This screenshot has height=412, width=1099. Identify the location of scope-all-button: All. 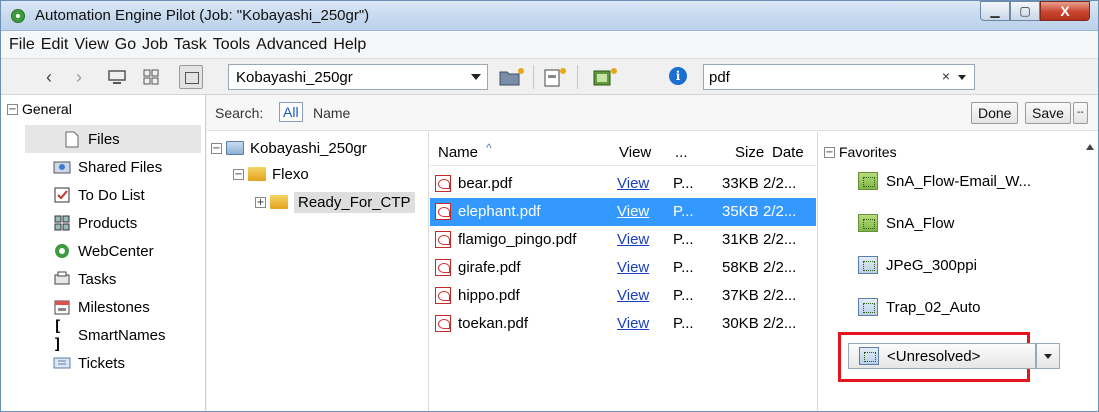
(291, 112).